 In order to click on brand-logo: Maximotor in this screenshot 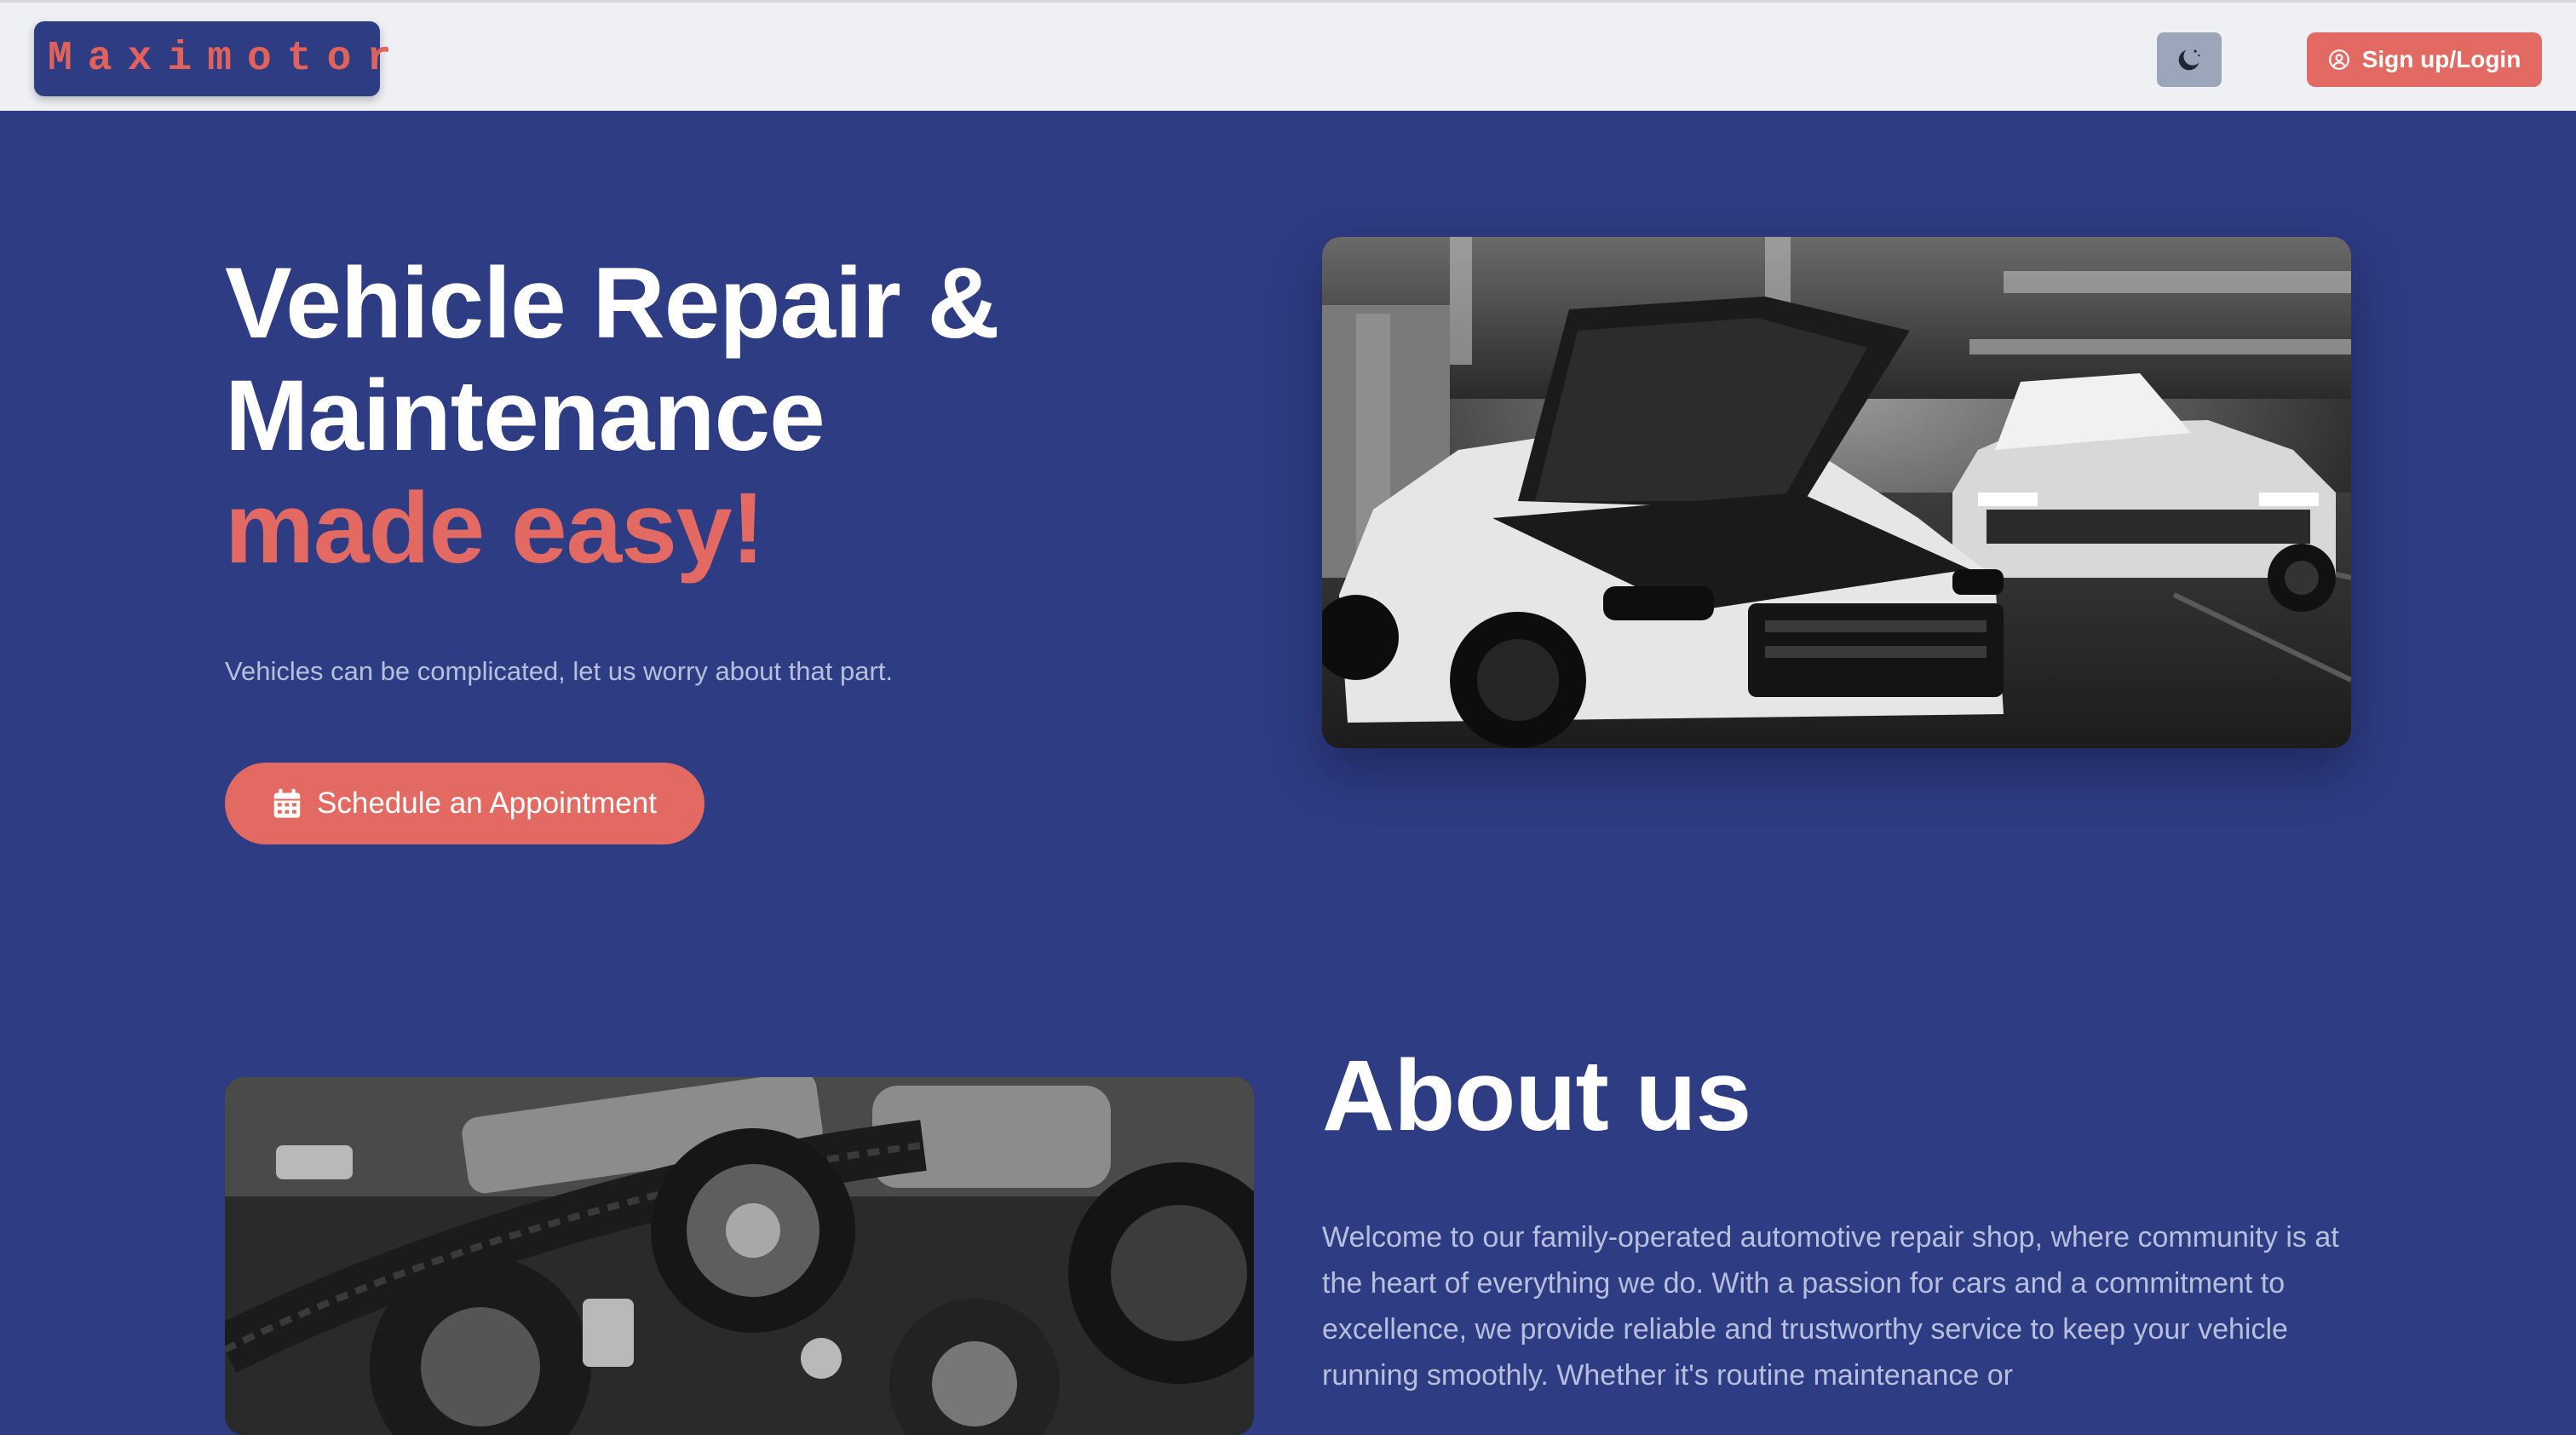, I will do `click(213, 58)`.